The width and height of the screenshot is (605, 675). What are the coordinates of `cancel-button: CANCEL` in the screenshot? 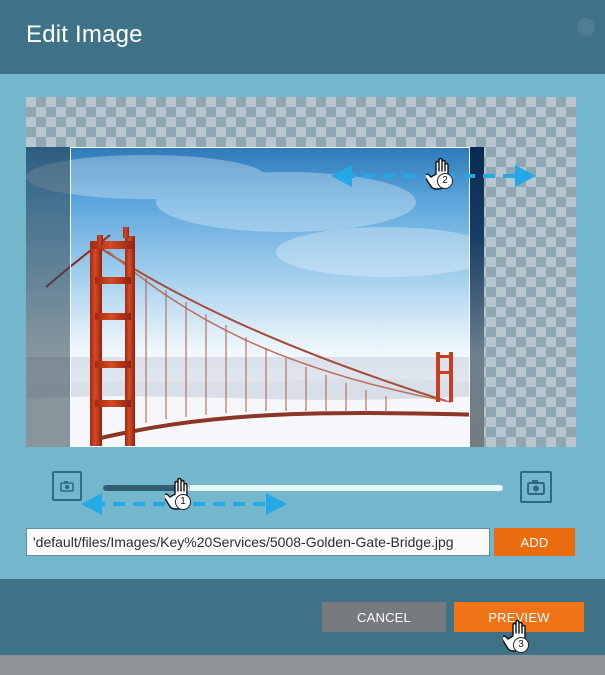 It's located at (384, 617).